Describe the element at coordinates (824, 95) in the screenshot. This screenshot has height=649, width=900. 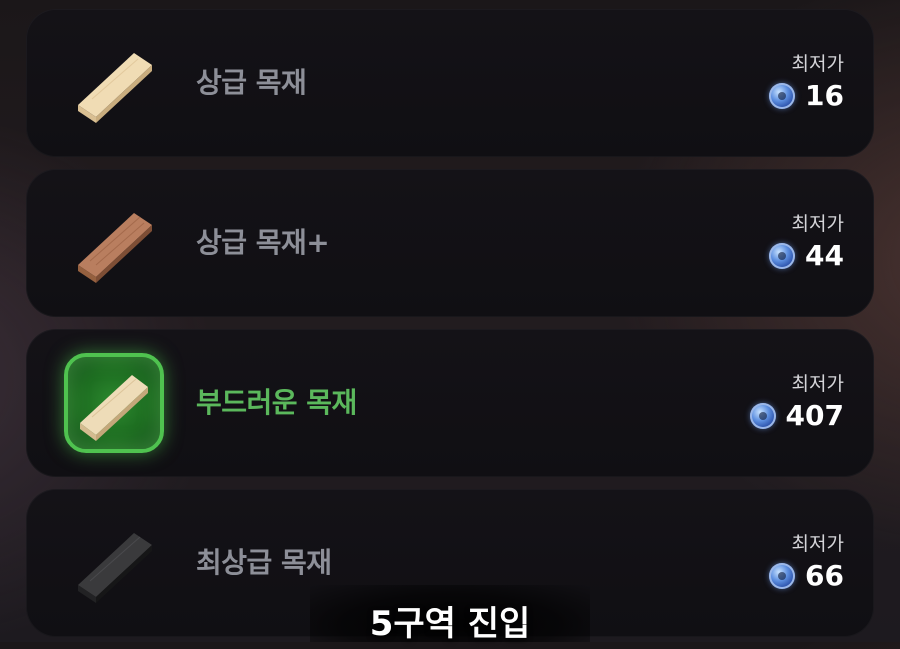
I see `price-value: 16` at that location.